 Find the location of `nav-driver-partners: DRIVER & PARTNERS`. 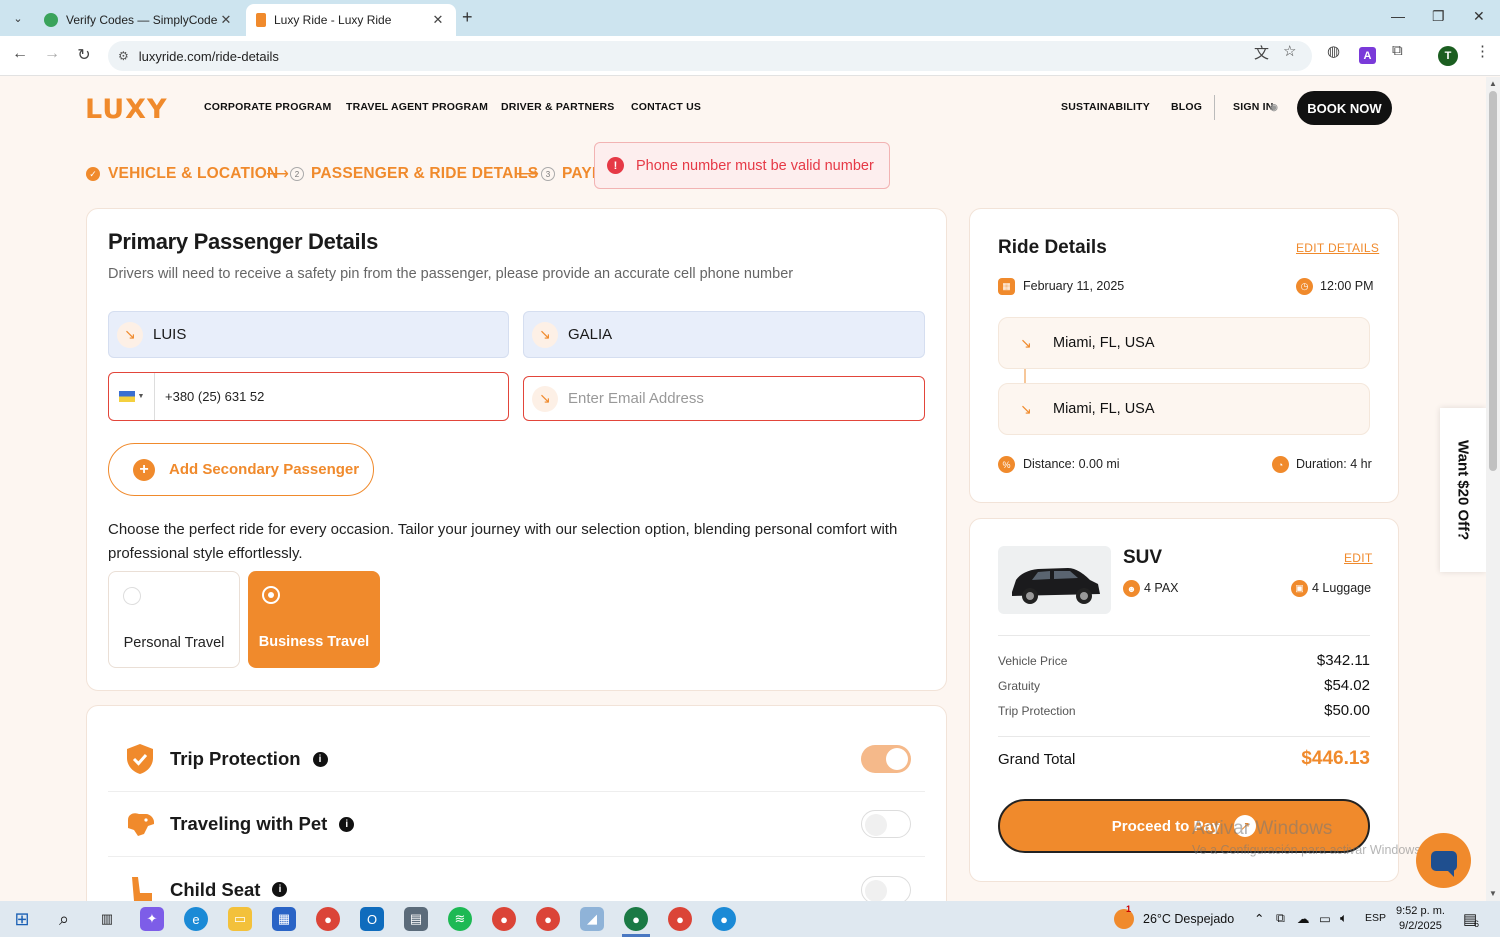

nav-driver-partners: DRIVER & PARTNERS is located at coordinates (557, 107).